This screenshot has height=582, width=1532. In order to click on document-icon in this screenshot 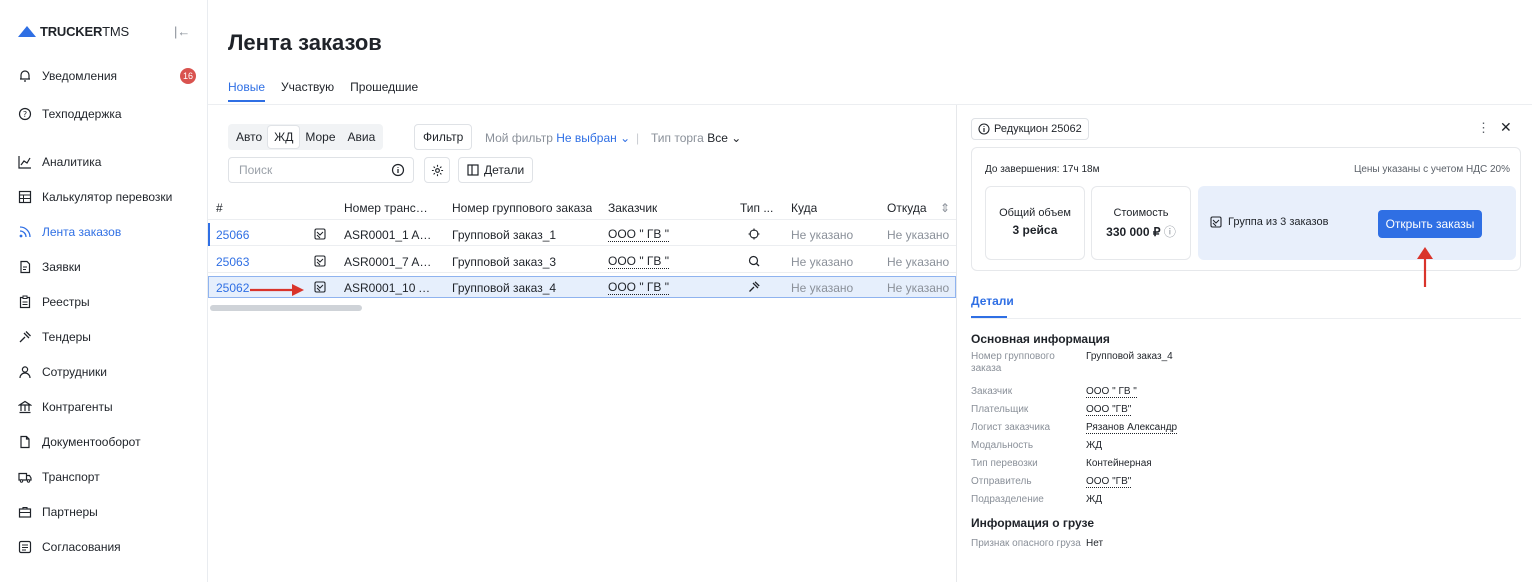, I will do `click(25, 267)`.